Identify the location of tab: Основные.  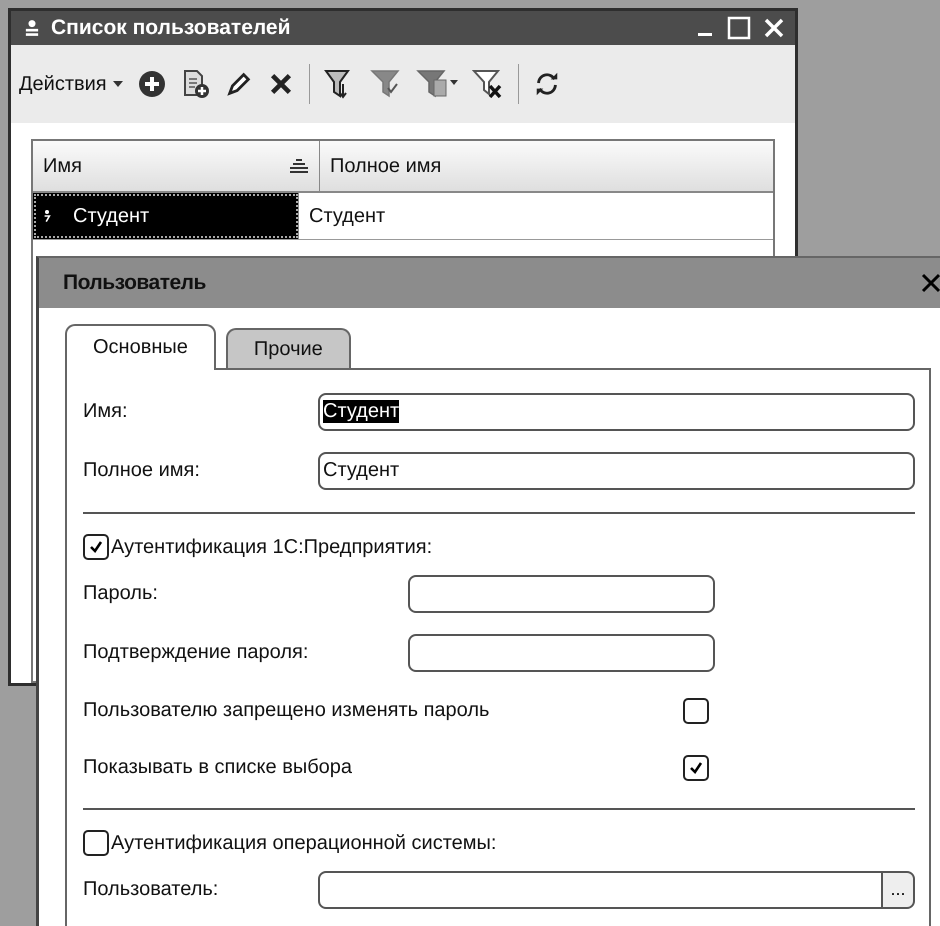
(140, 347).